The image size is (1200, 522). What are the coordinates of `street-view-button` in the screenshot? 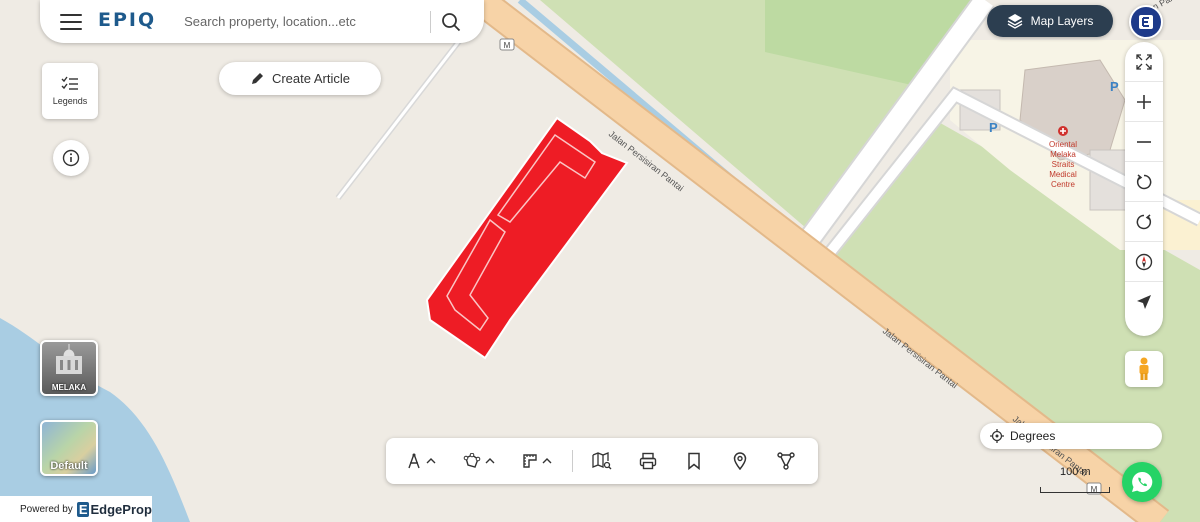 It's located at (1144, 369).